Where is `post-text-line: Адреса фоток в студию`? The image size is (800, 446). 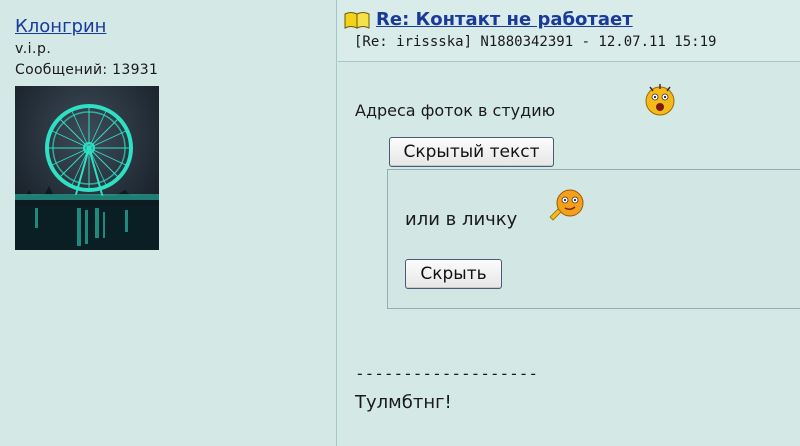
post-text-line: Адреса фоток в студию is located at coordinates (455, 110).